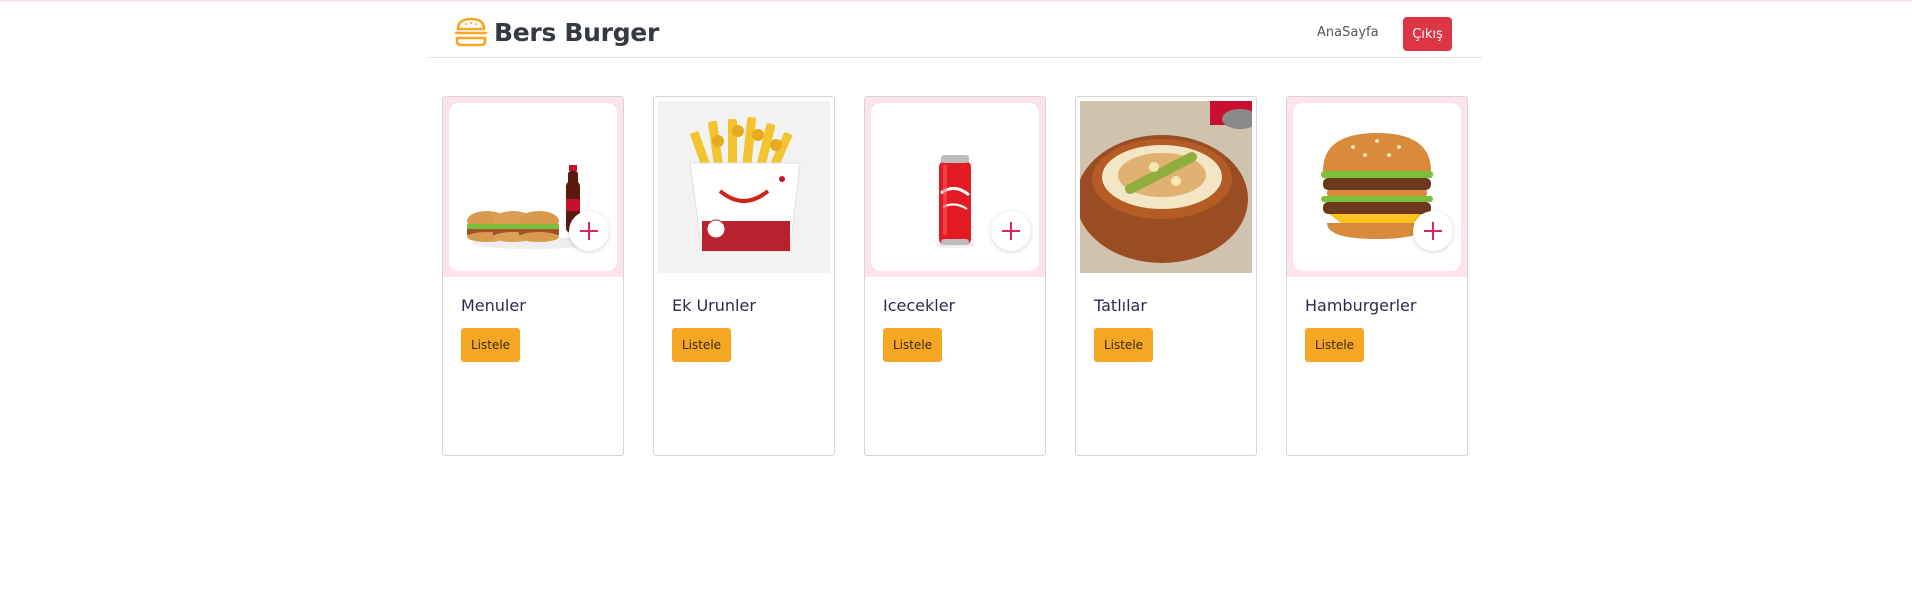 The height and width of the screenshot is (612, 1912). I want to click on dessert-picture, so click(1166, 187).